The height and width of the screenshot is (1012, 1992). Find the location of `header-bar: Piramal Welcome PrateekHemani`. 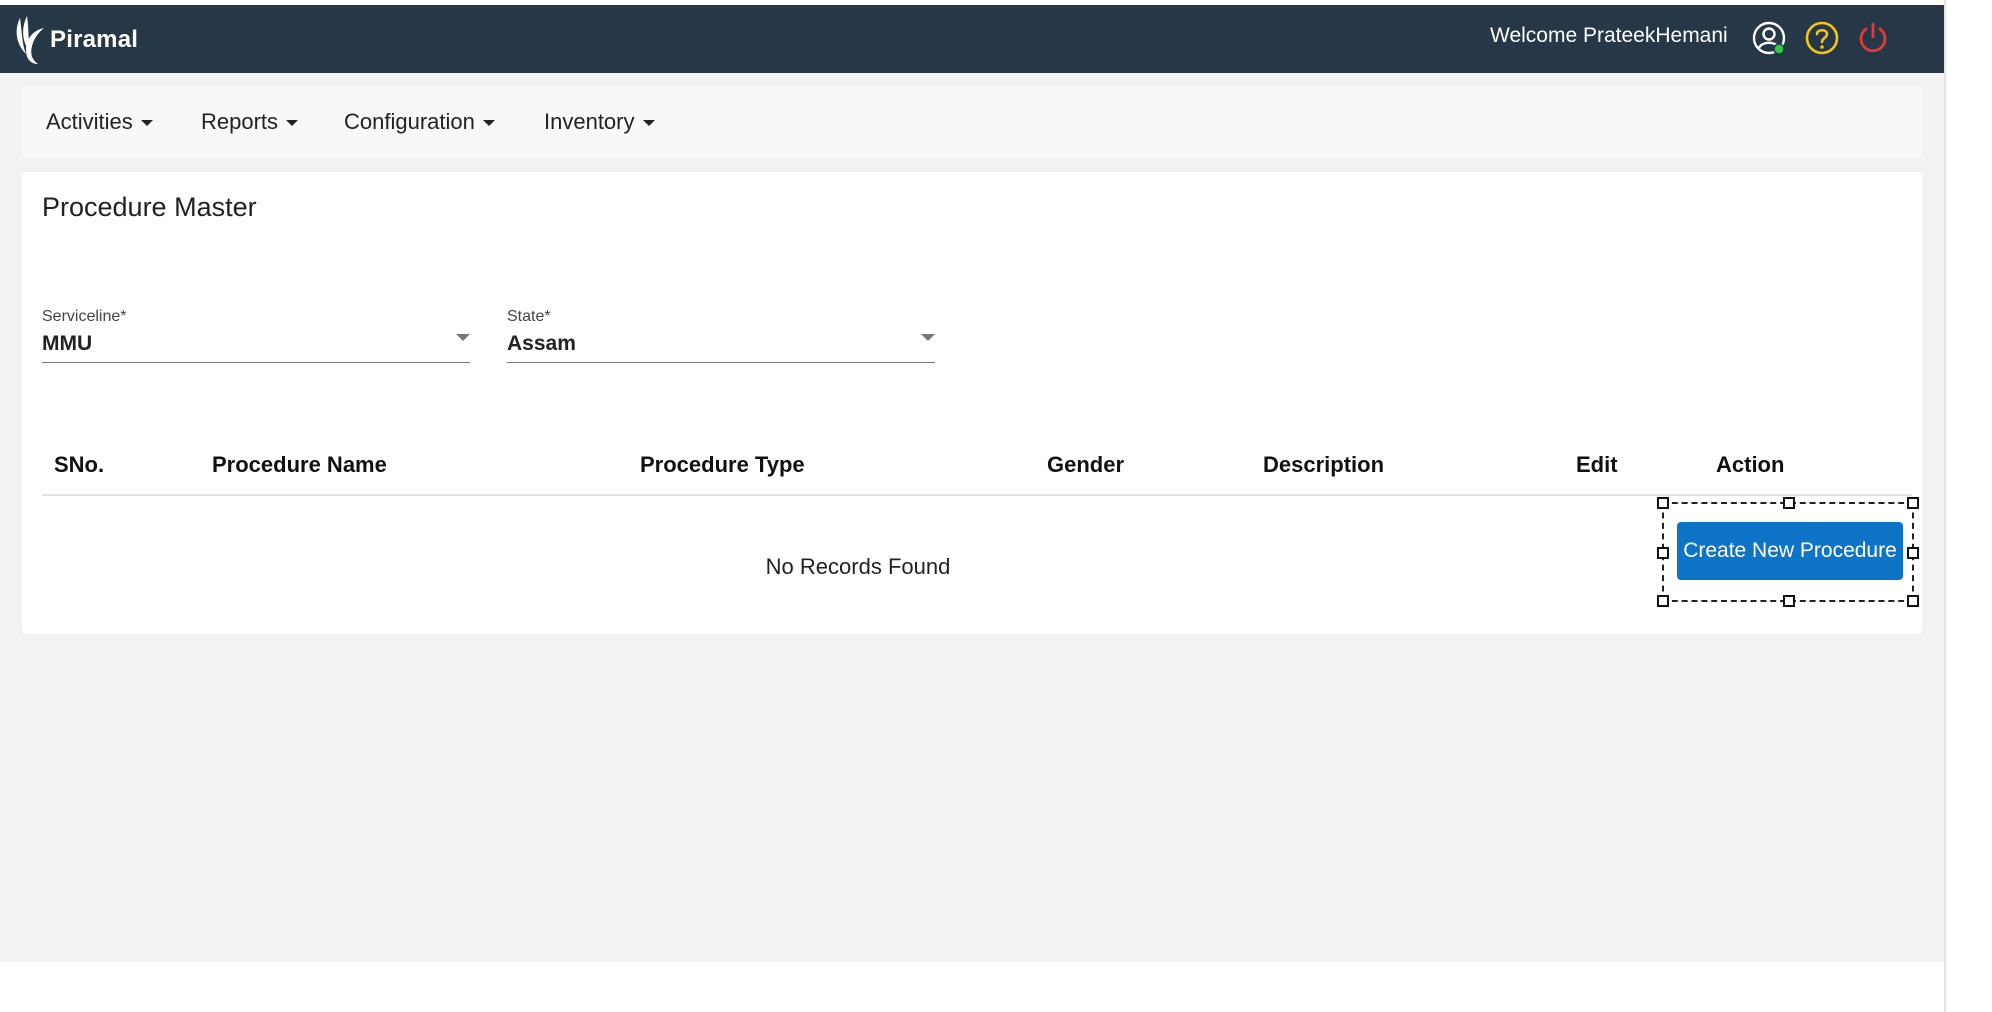

header-bar: Piramal Welcome PrateekHemani is located at coordinates (972, 39).